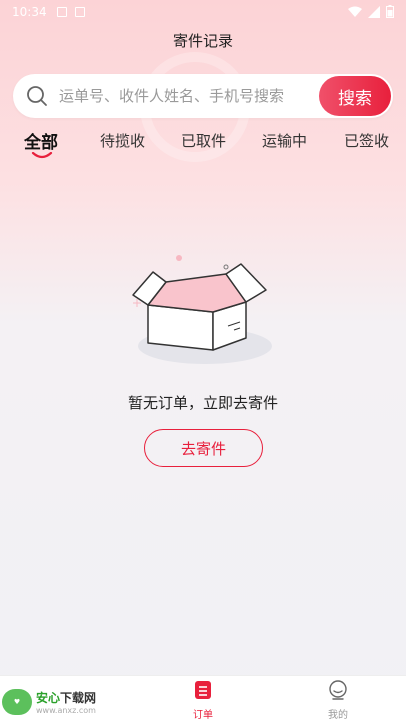 This screenshot has width=406, height=721. Describe the element at coordinates (338, 715) in the screenshot. I see `nav-profile-label: 我的` at that location.